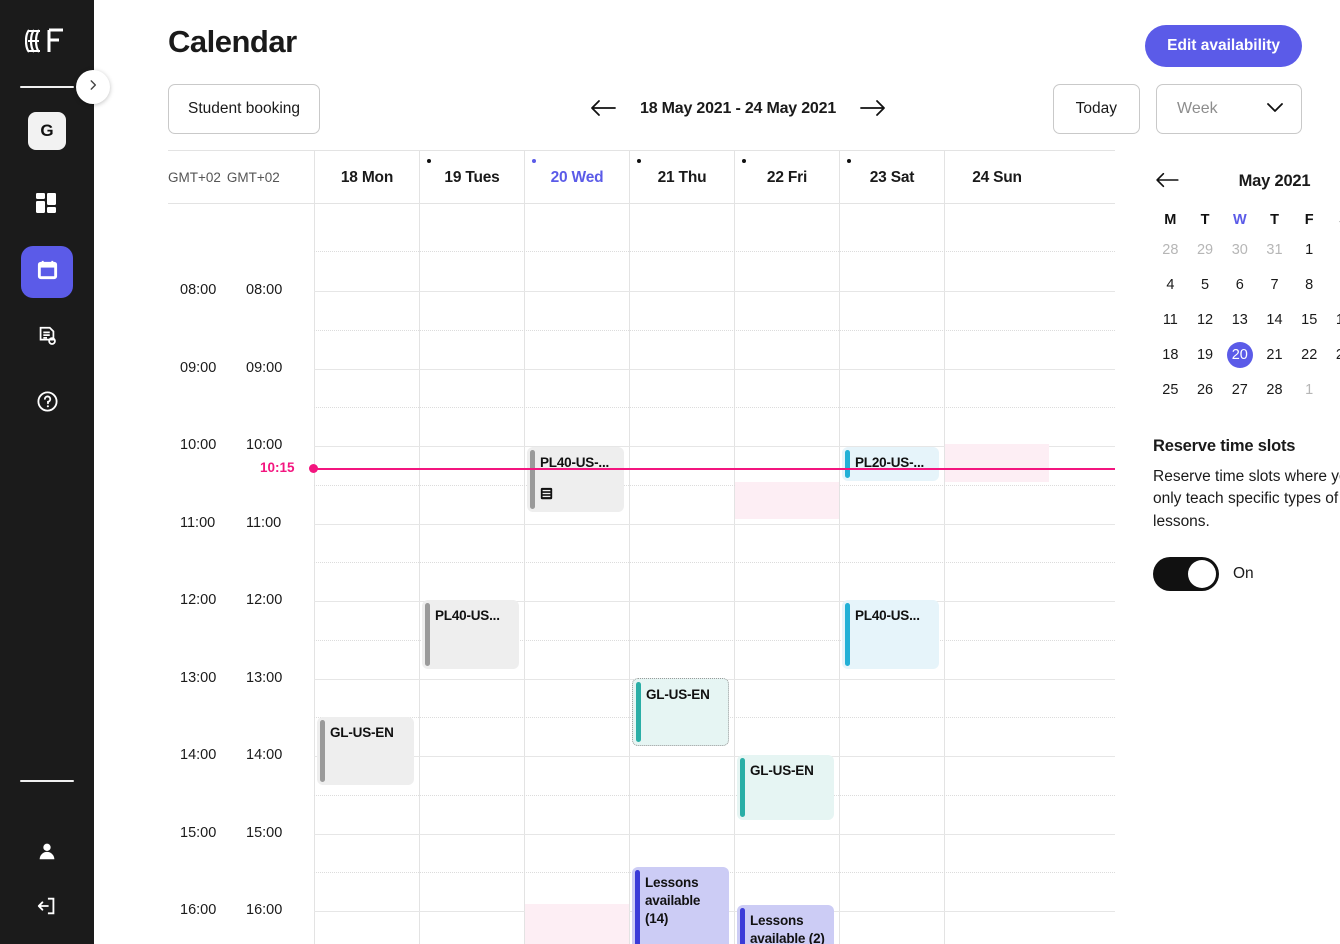 Image resolution: width=1340 pixels, height=944 pixels. I want to click on mini-day: 8, so click(1309, 285).